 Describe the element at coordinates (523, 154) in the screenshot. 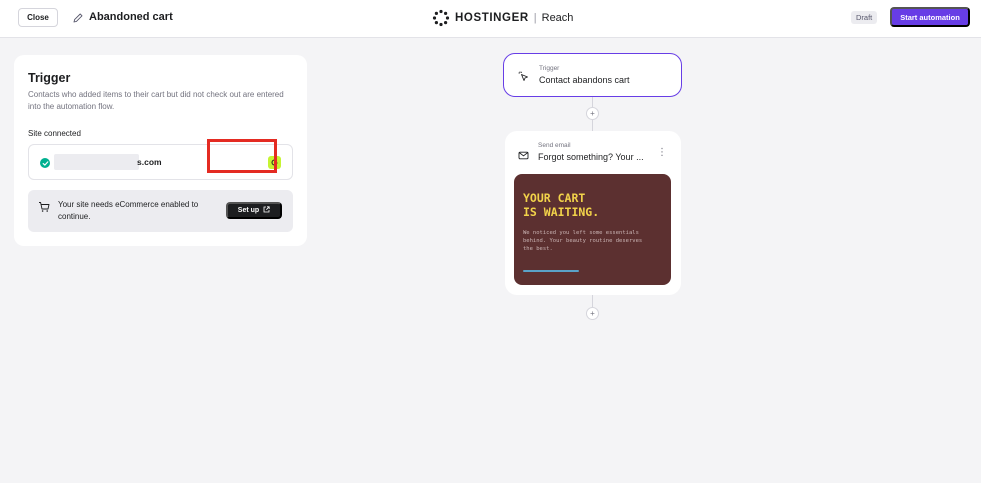

I see `mail-icon` at that location.